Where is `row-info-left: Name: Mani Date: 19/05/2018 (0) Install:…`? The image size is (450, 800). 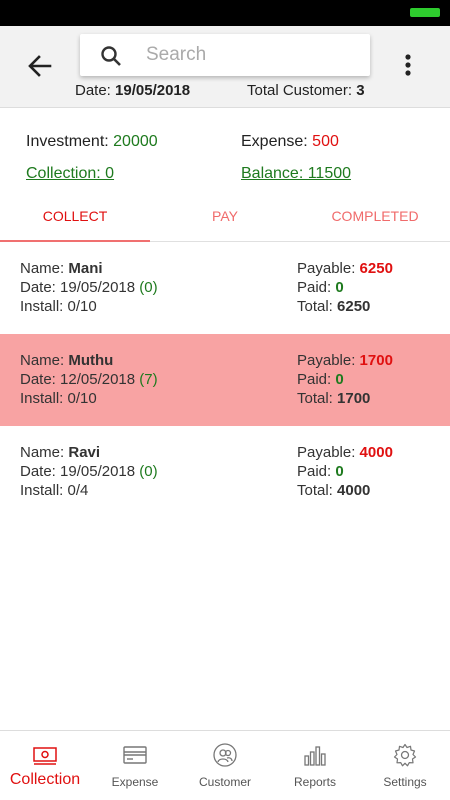 row-info-left: Name: Mani Date: 19/05/2018 (0) Install:… is located at coordinates (89, 287).